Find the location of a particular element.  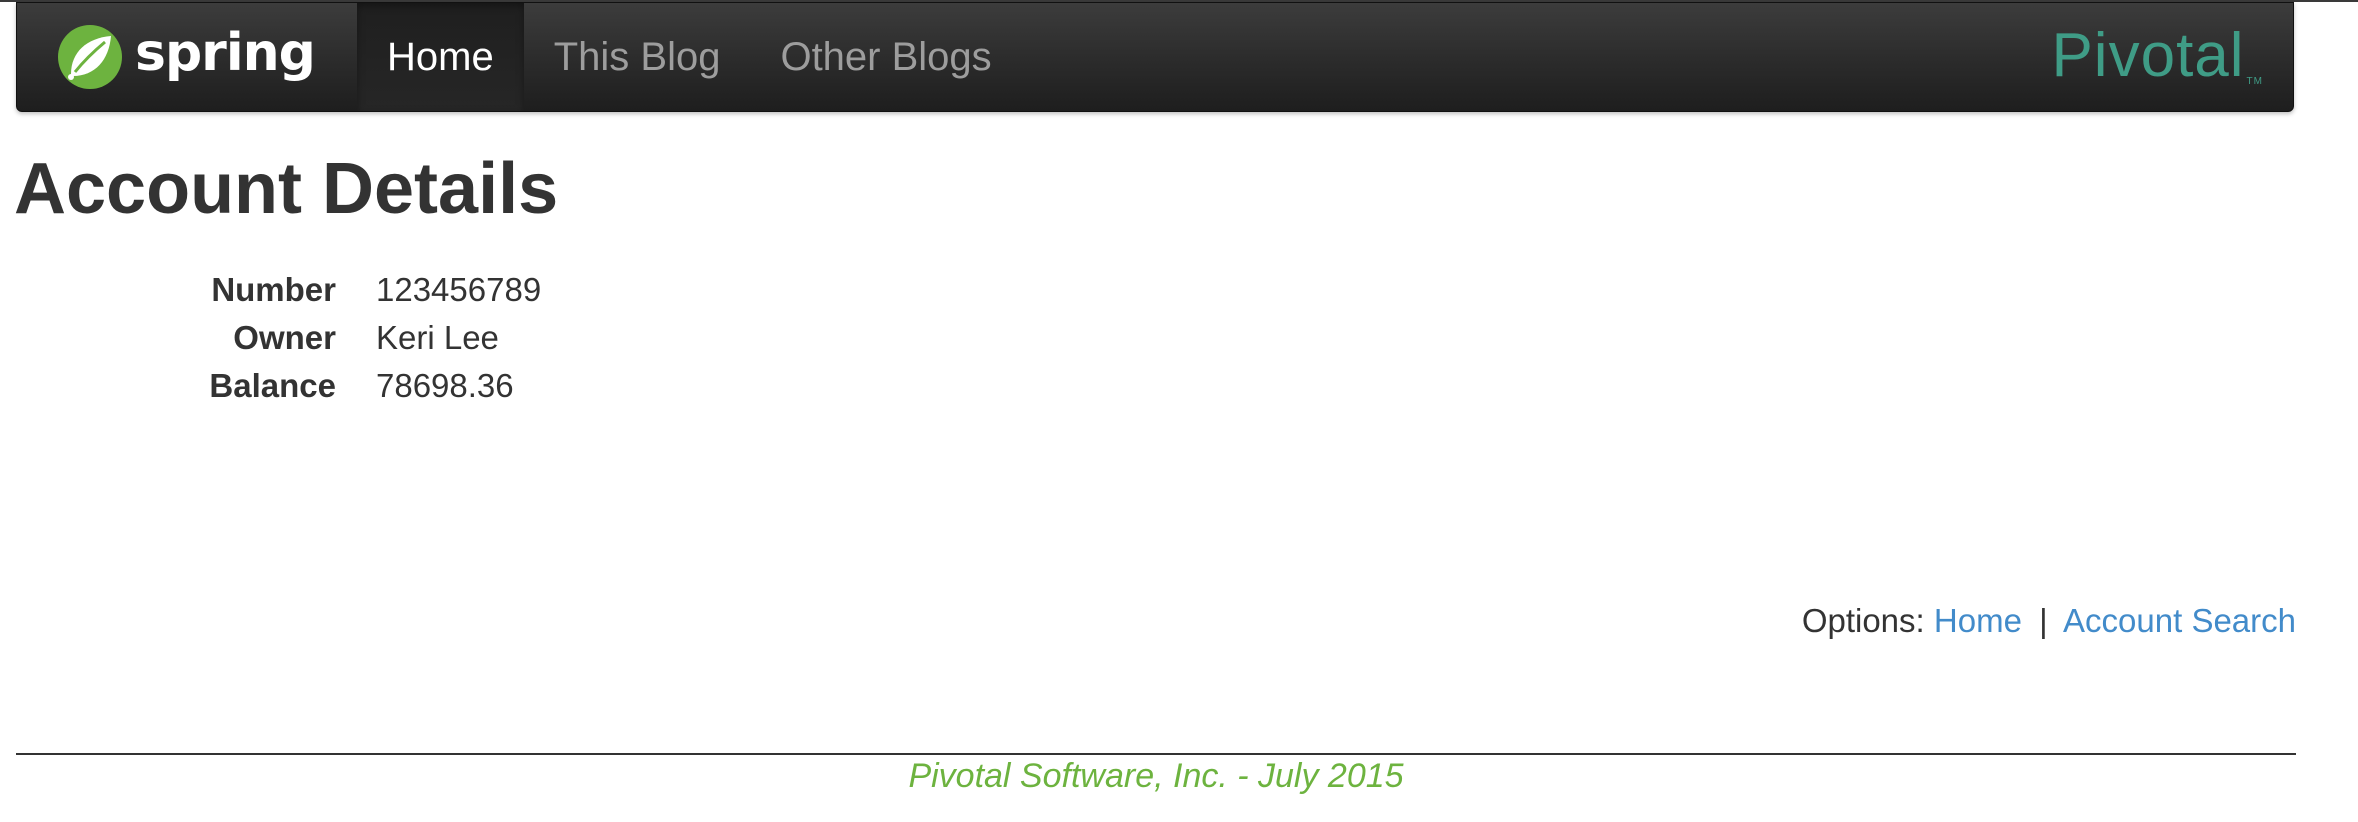

spring-leaf-icon is located at coordinates (90, 57).